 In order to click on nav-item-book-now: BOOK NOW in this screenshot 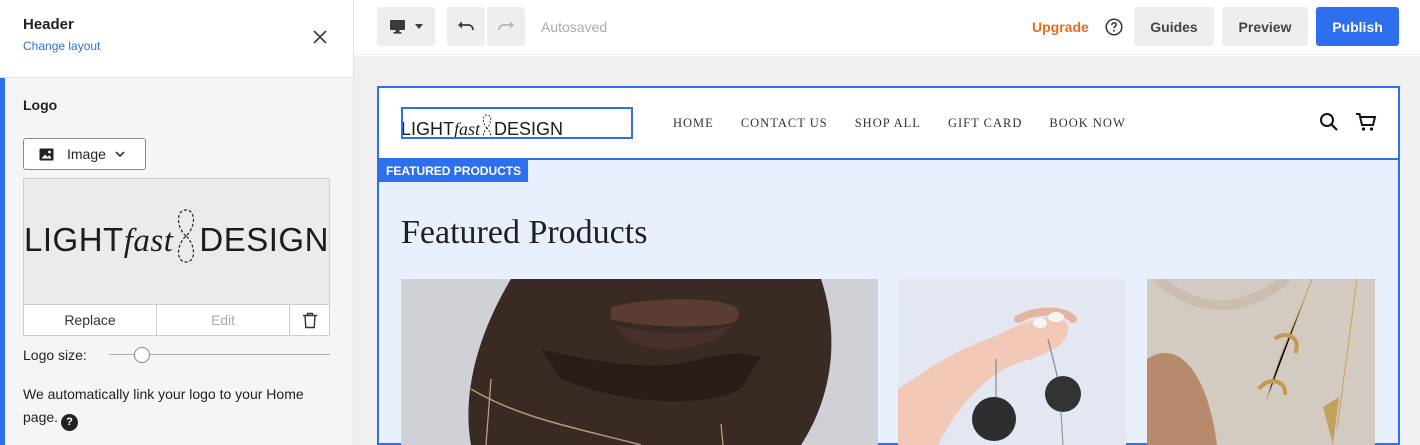, I will do `click(1087, 123)`.